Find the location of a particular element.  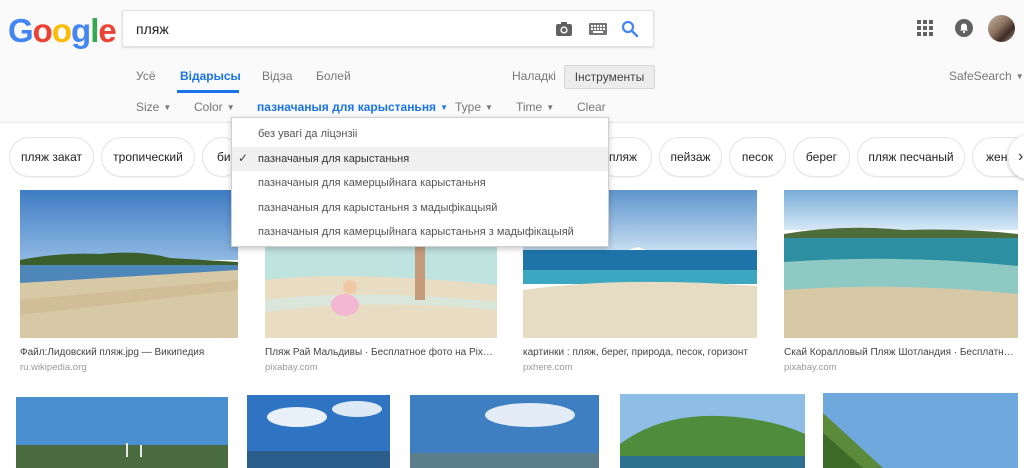

tool-type-label: Type is located at coordinates (468, 107).